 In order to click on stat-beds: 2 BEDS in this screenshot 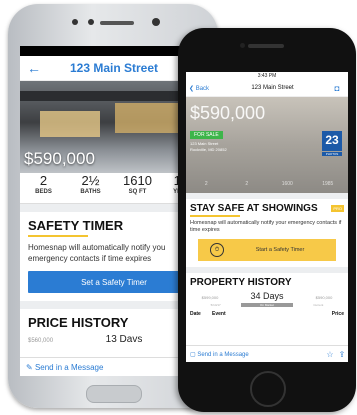, I will do `click(43, 188)`.